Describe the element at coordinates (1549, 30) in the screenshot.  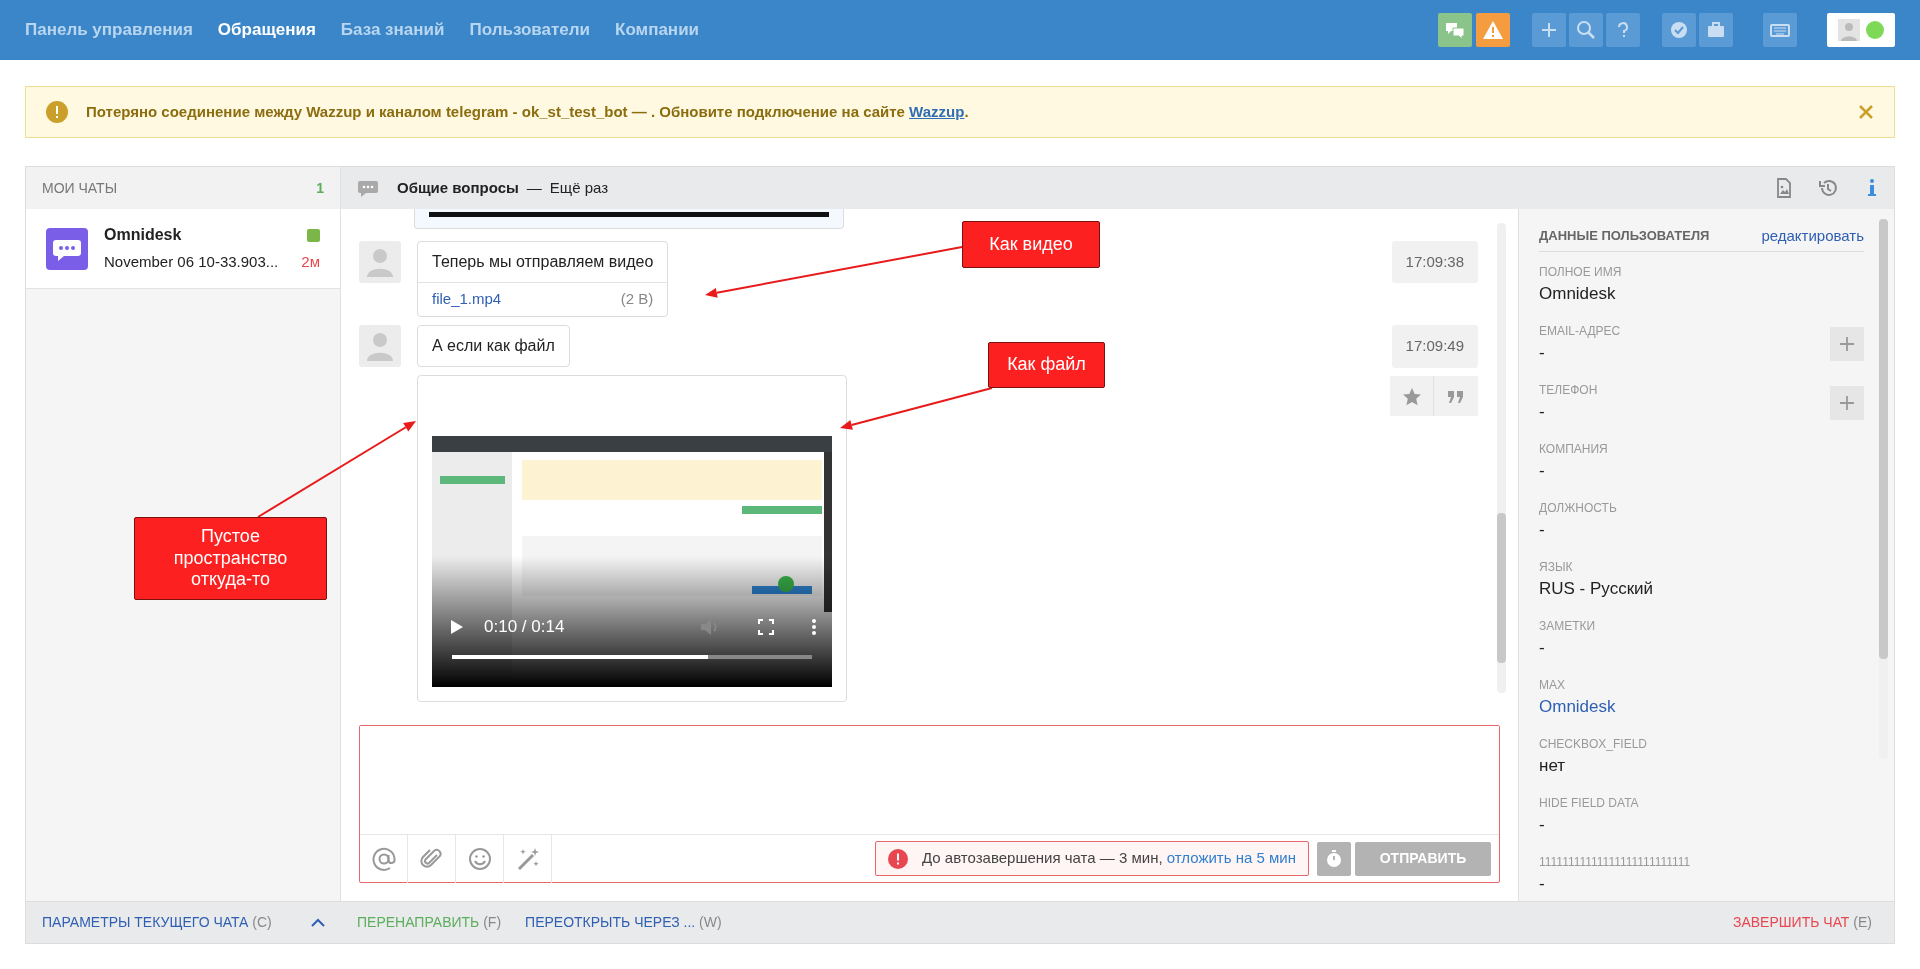
I see `add-icon` at that location.